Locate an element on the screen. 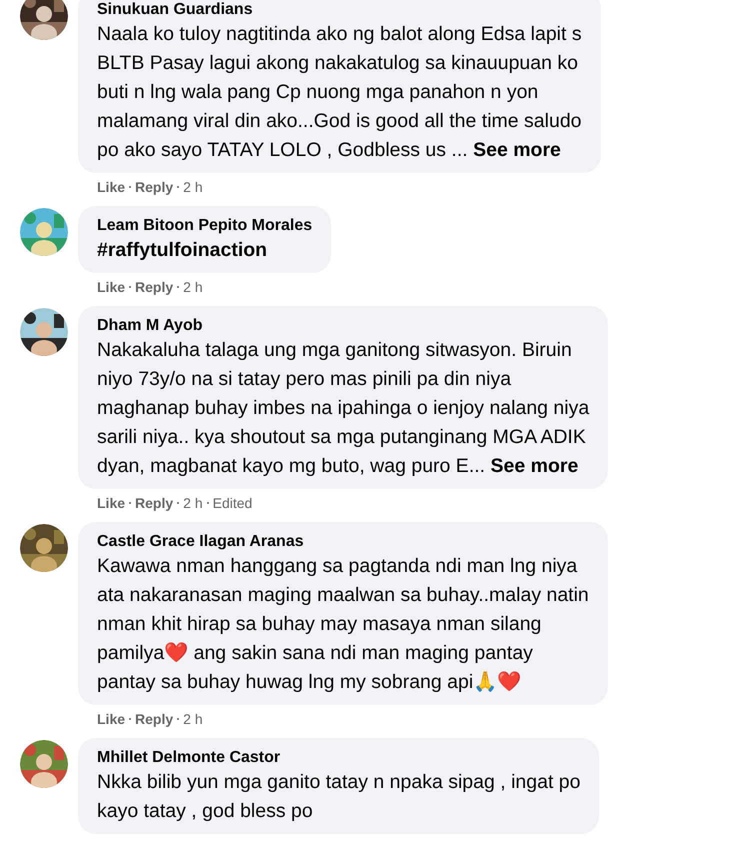 The width and height of the screenshot is (750, 860). comment-text: #raffytulfoinaction is located at coordinates (182, 250).